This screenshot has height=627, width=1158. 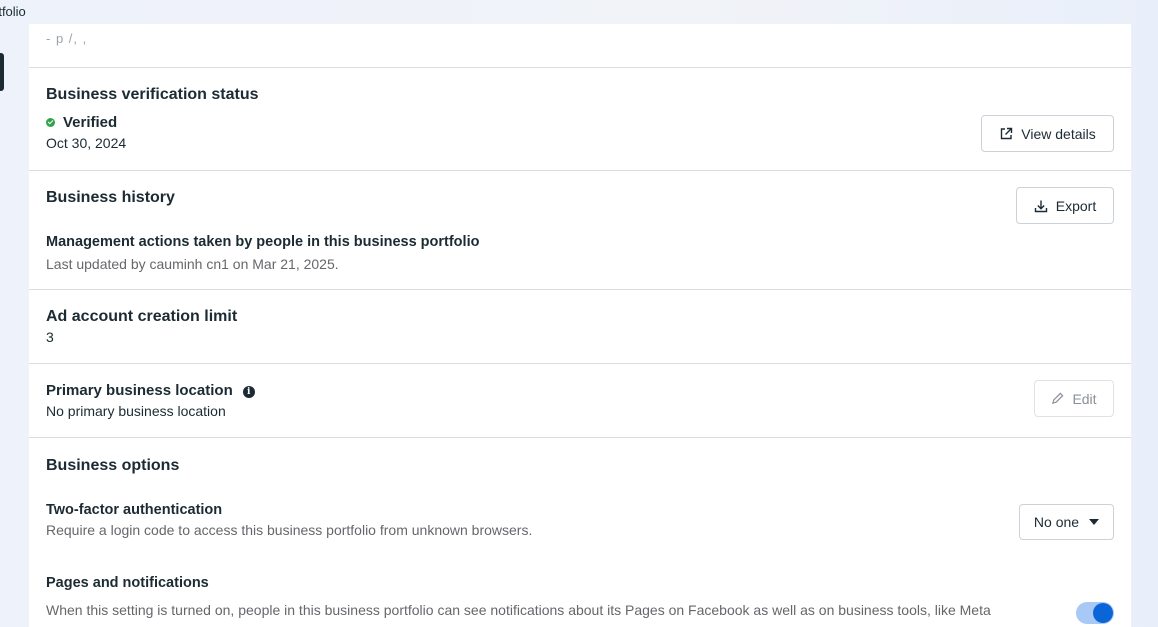 What do you see at coordinates (113, 465) in the screenshot?
I see `options-heading: Business options` at bounding box center [113, 465].